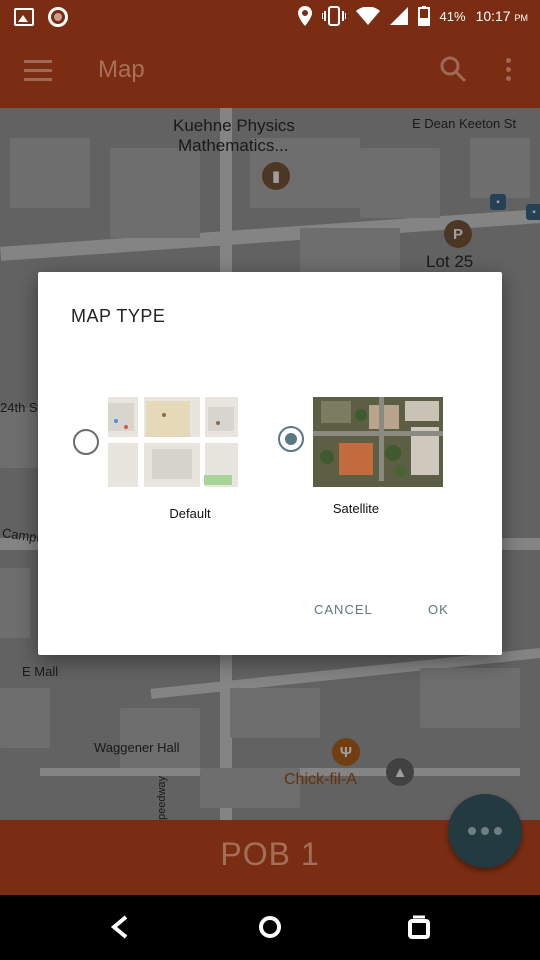 The height and width of the screenshot is (960, 540). I want to click on clock: 10:17 PM, so click(502, 16).